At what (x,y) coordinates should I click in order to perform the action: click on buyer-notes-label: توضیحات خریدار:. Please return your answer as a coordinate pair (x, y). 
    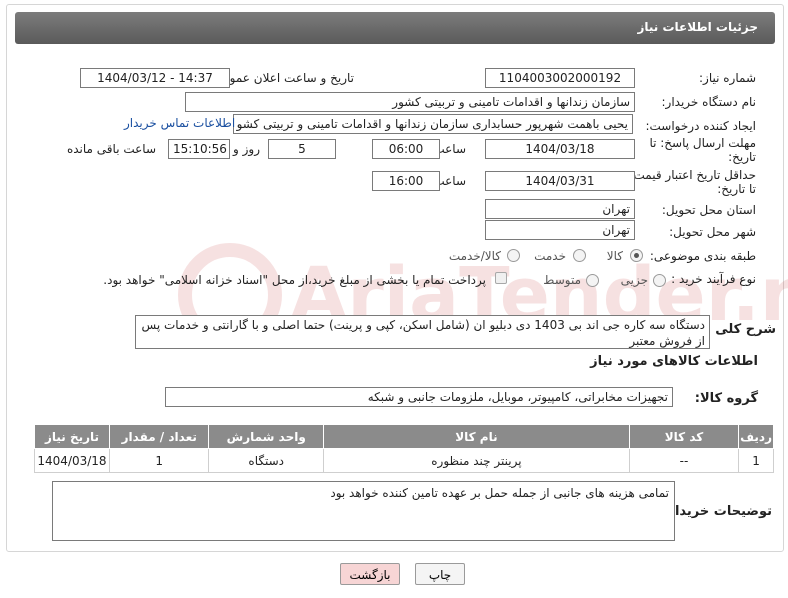
    Looking at the image, I should click on (717, 511).